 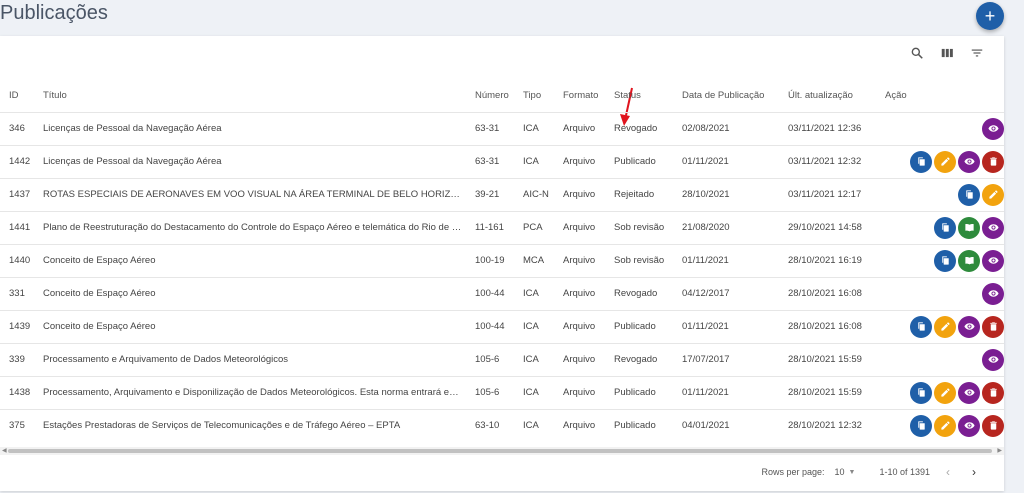 What do you see at coordinates (726, 96) in the screenshot?
I see `column-header: Data de Publicação` at bounding box center [726, 96].